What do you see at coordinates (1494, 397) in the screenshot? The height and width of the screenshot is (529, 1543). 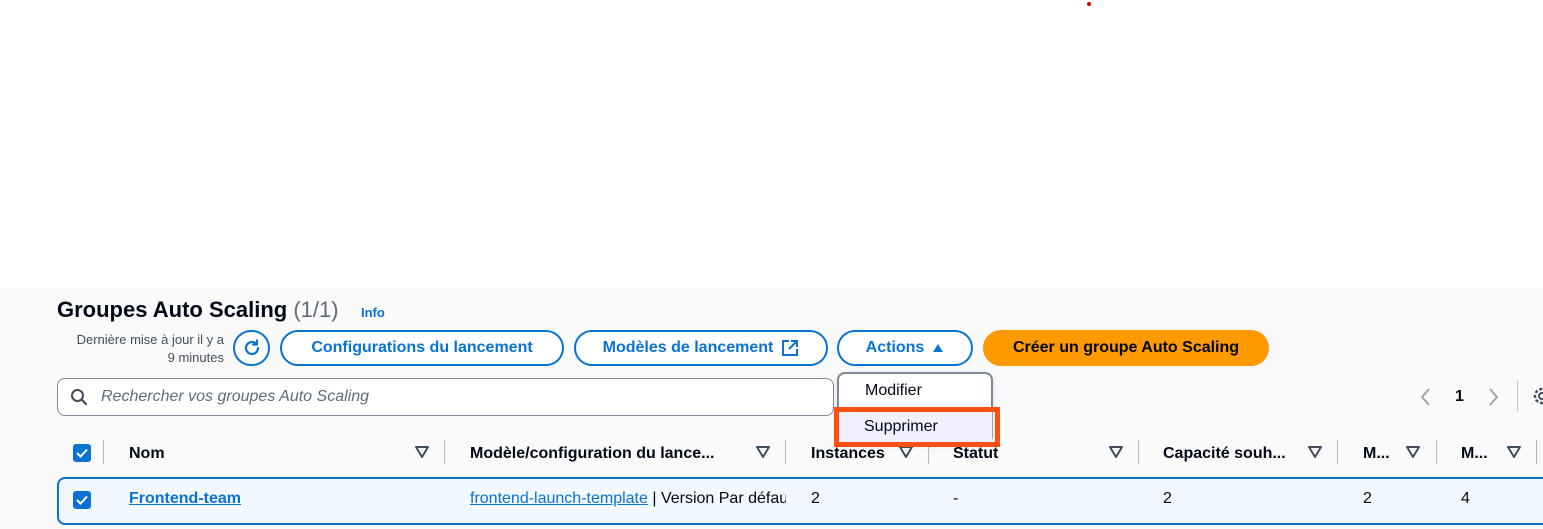 I see `next-page-icon` at bounding box center [1494, 397].